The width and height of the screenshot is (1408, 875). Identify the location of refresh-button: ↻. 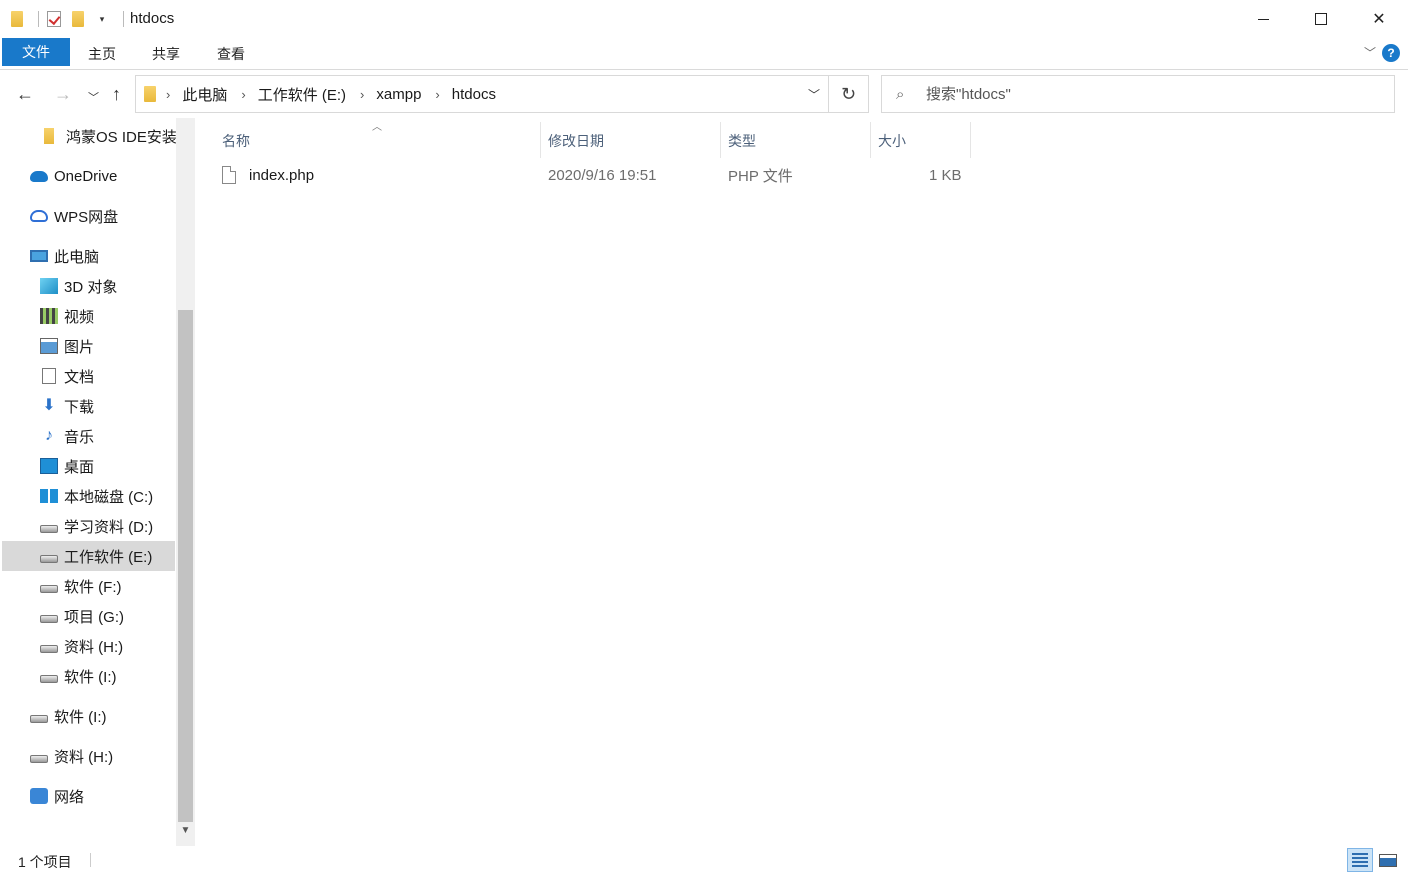
(849, 94).